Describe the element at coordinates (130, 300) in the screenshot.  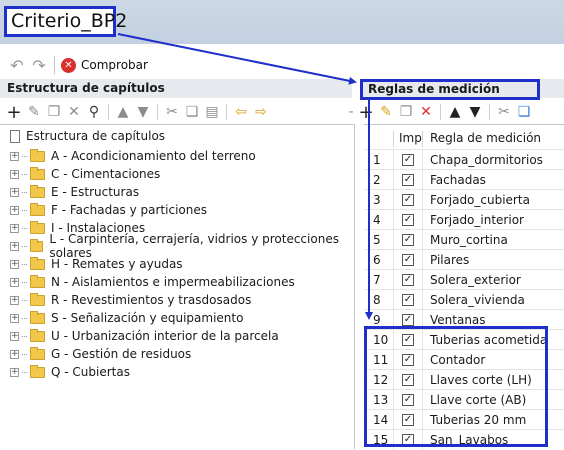
I see `tree-item: + R - Revestimientos y trasdosados` at that location.